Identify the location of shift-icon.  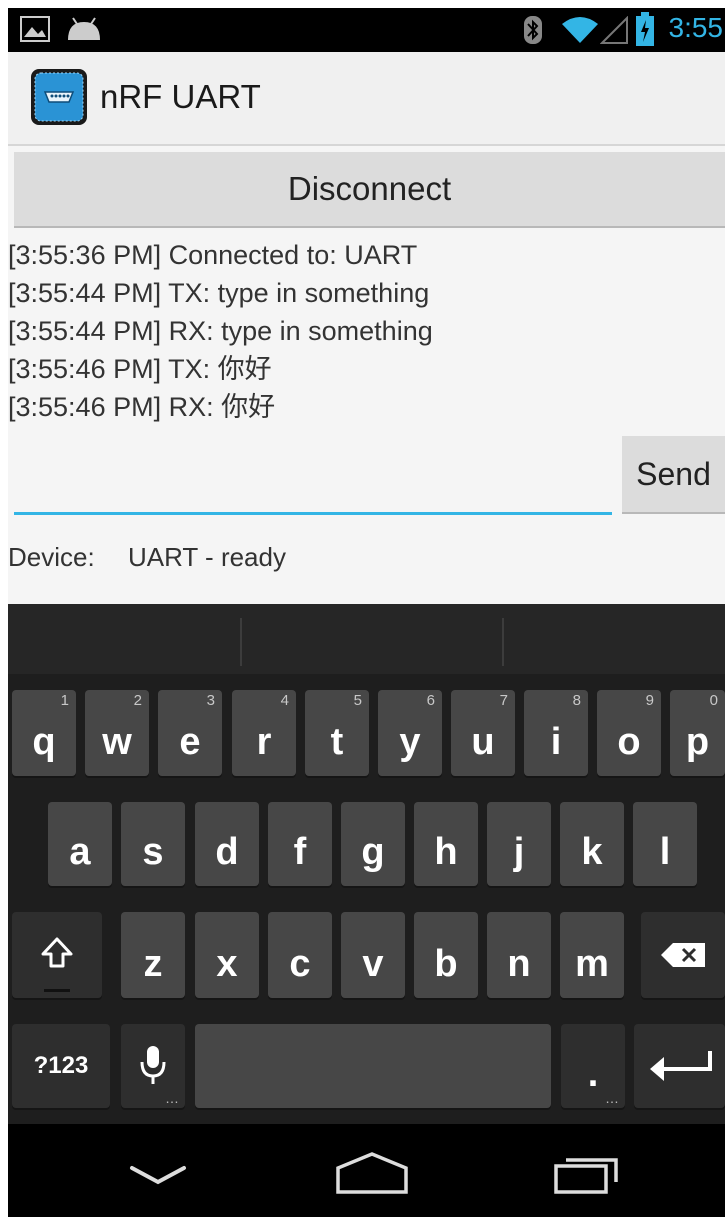
(57, 952).